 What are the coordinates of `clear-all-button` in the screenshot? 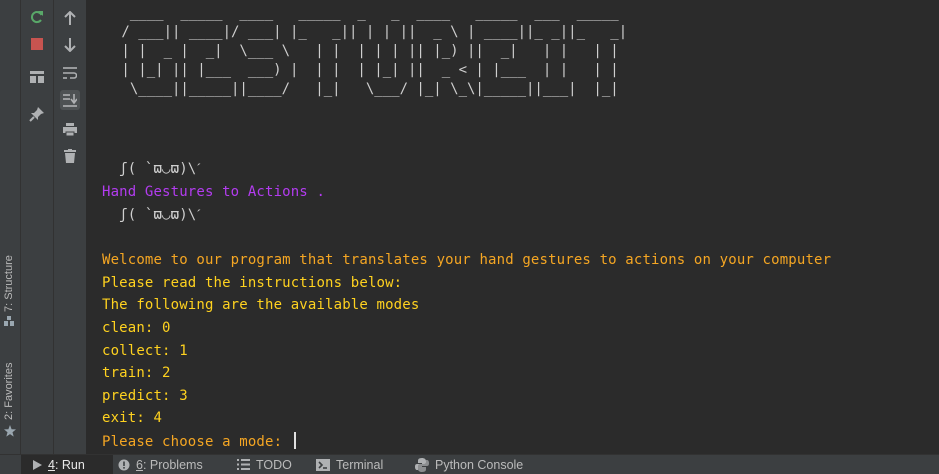 It's located at (70, 156).